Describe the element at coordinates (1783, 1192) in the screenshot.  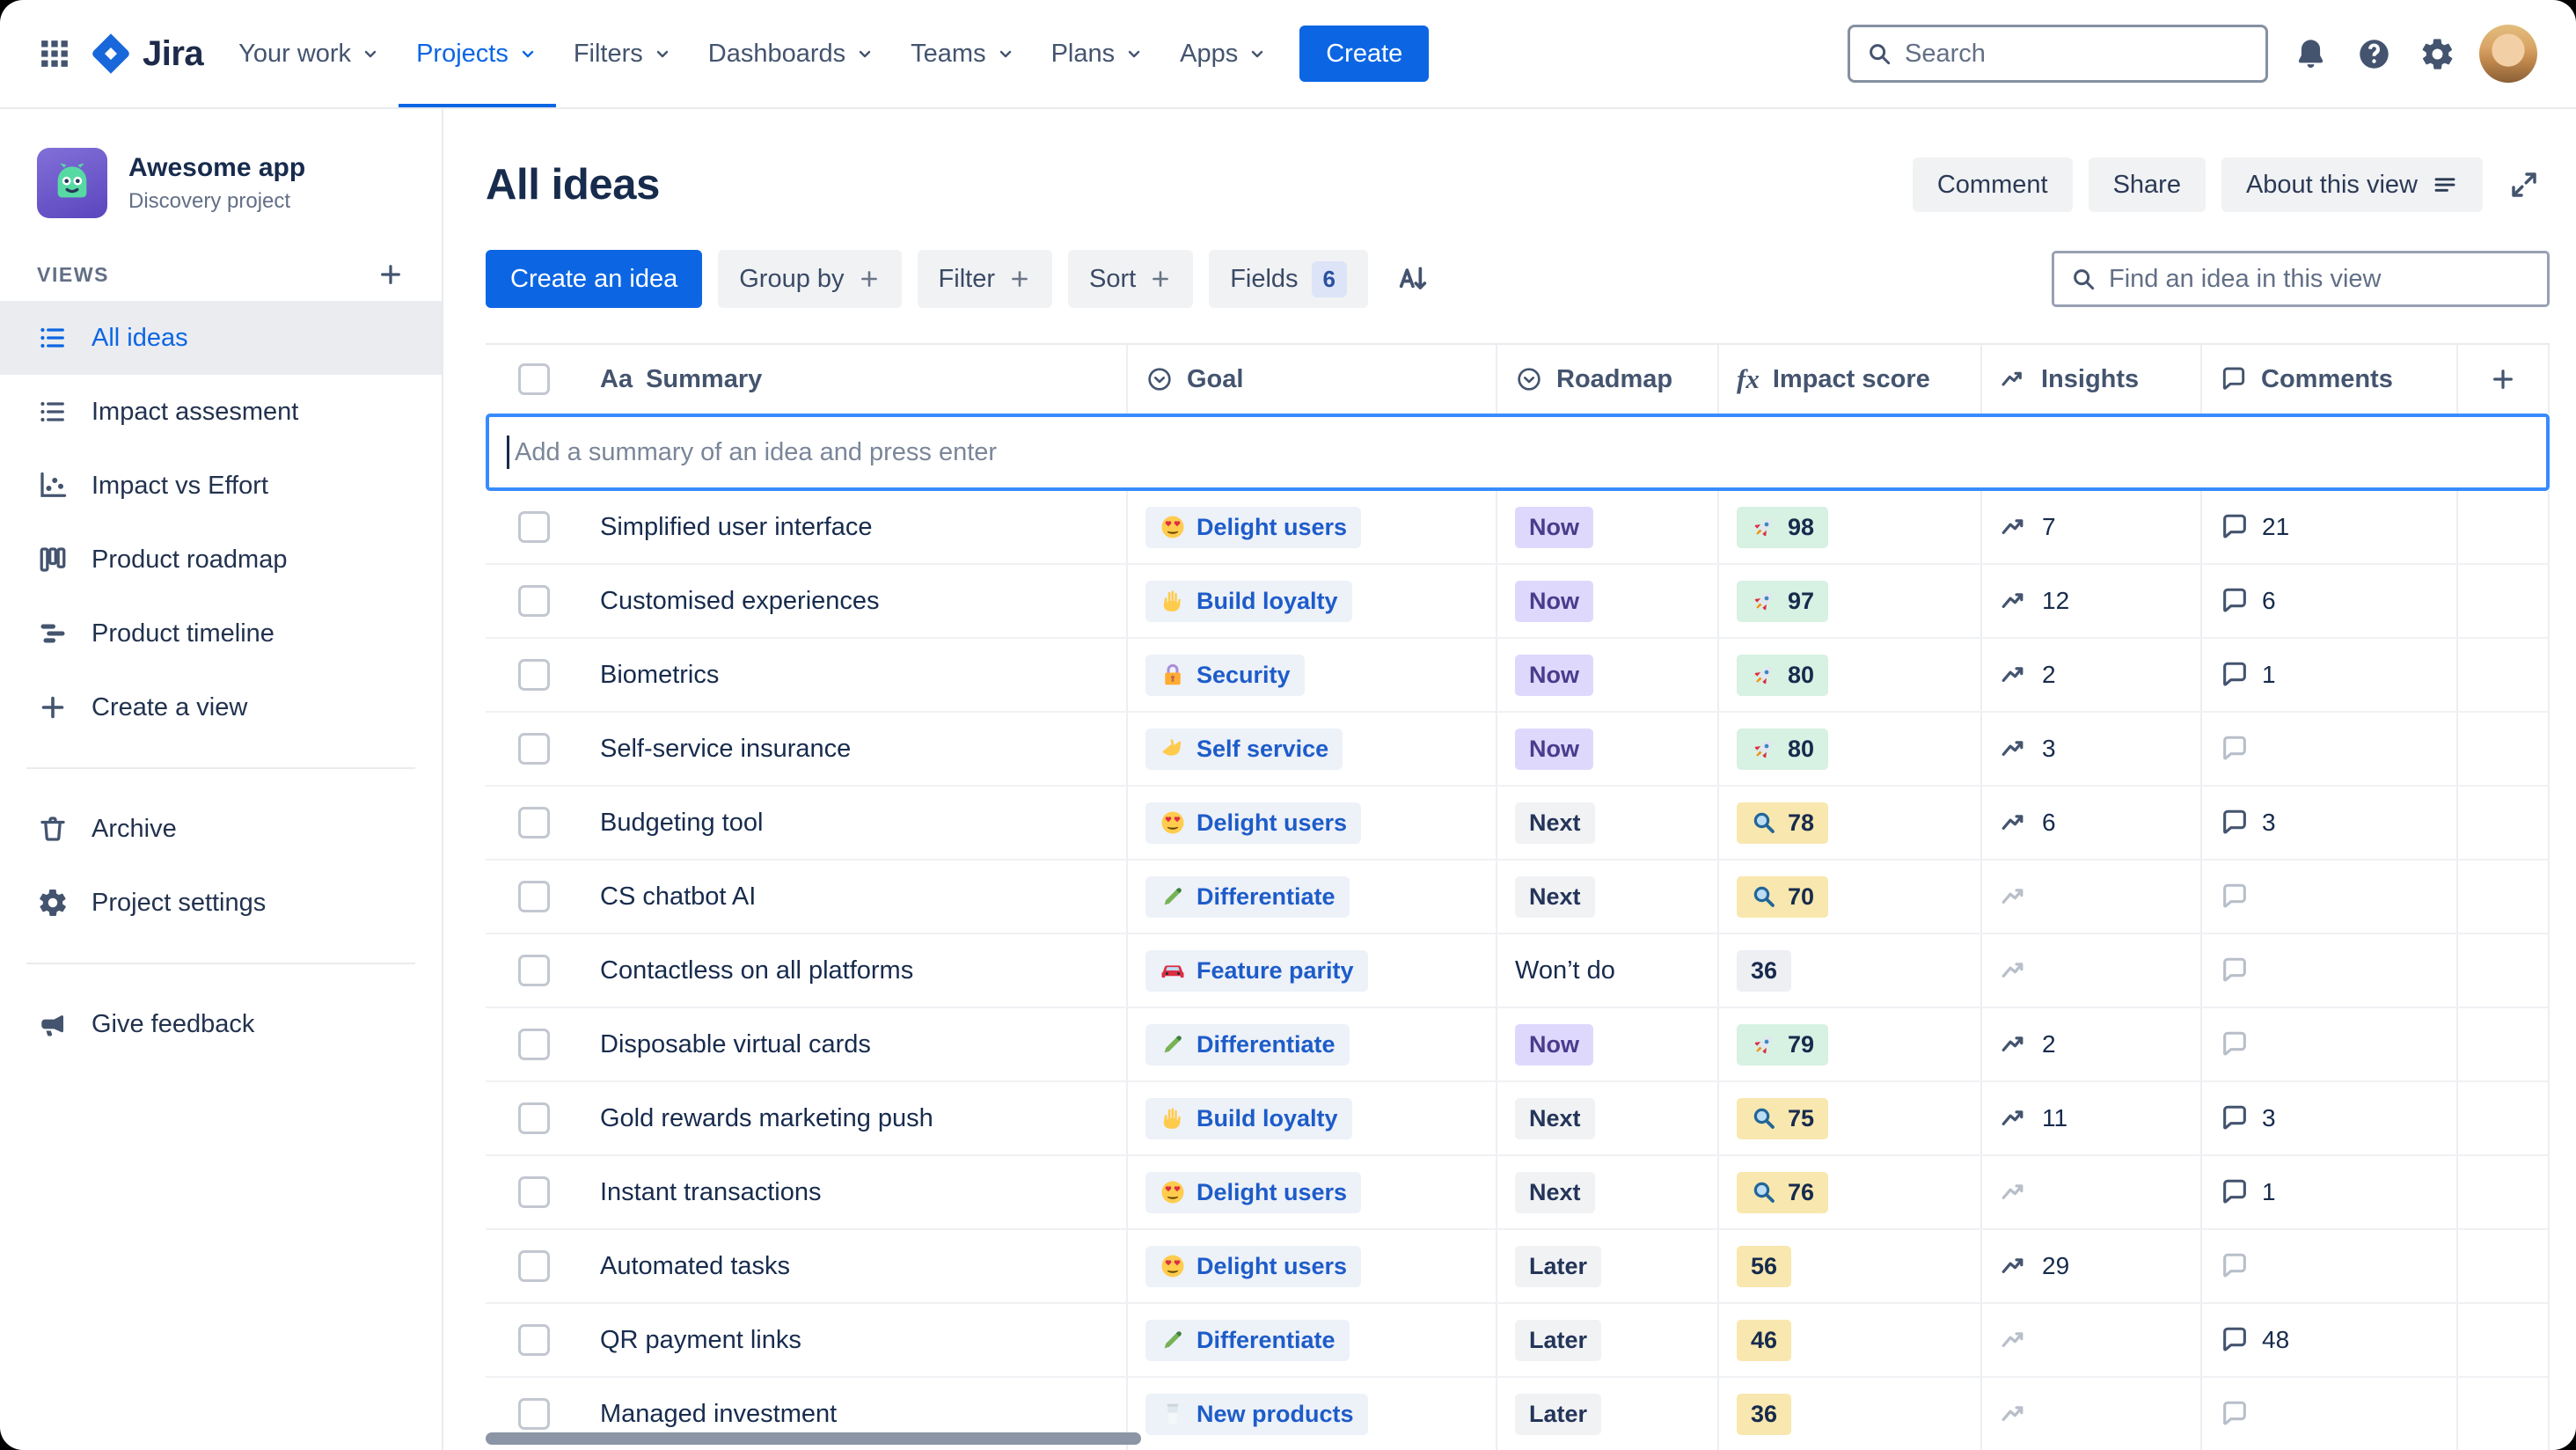
I see `impact-score-badge: 76` at that location.